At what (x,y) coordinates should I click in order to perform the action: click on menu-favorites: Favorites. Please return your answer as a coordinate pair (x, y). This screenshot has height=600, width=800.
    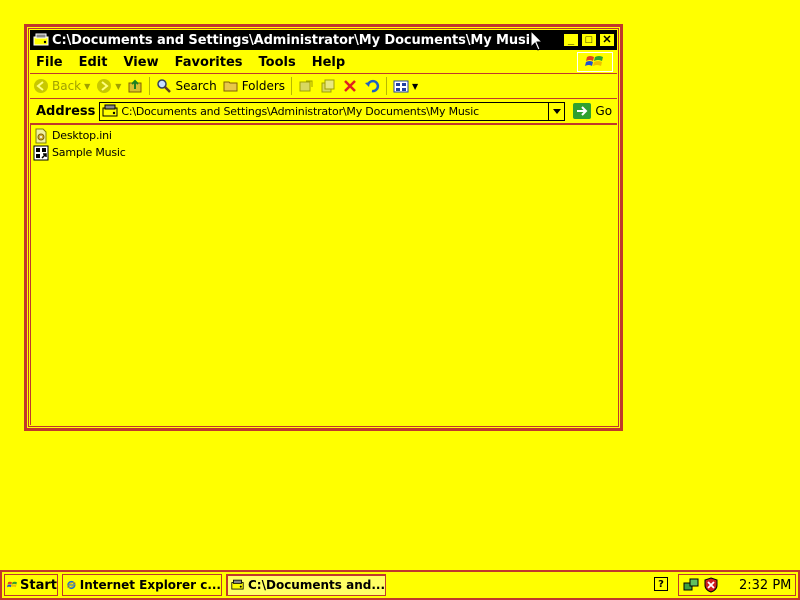
    Looking at the image, I should click on (209, 62).